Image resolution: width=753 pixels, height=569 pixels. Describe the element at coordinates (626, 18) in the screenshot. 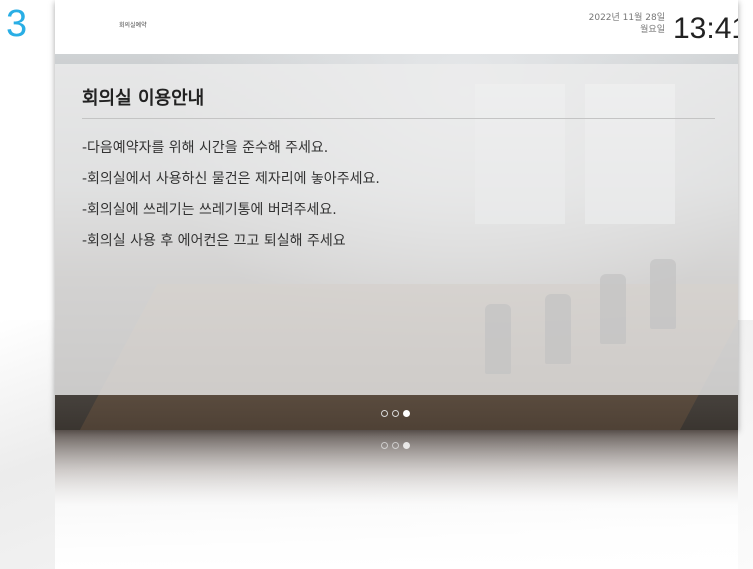

I see `date-text: 2022년 11월 28일` at that location.